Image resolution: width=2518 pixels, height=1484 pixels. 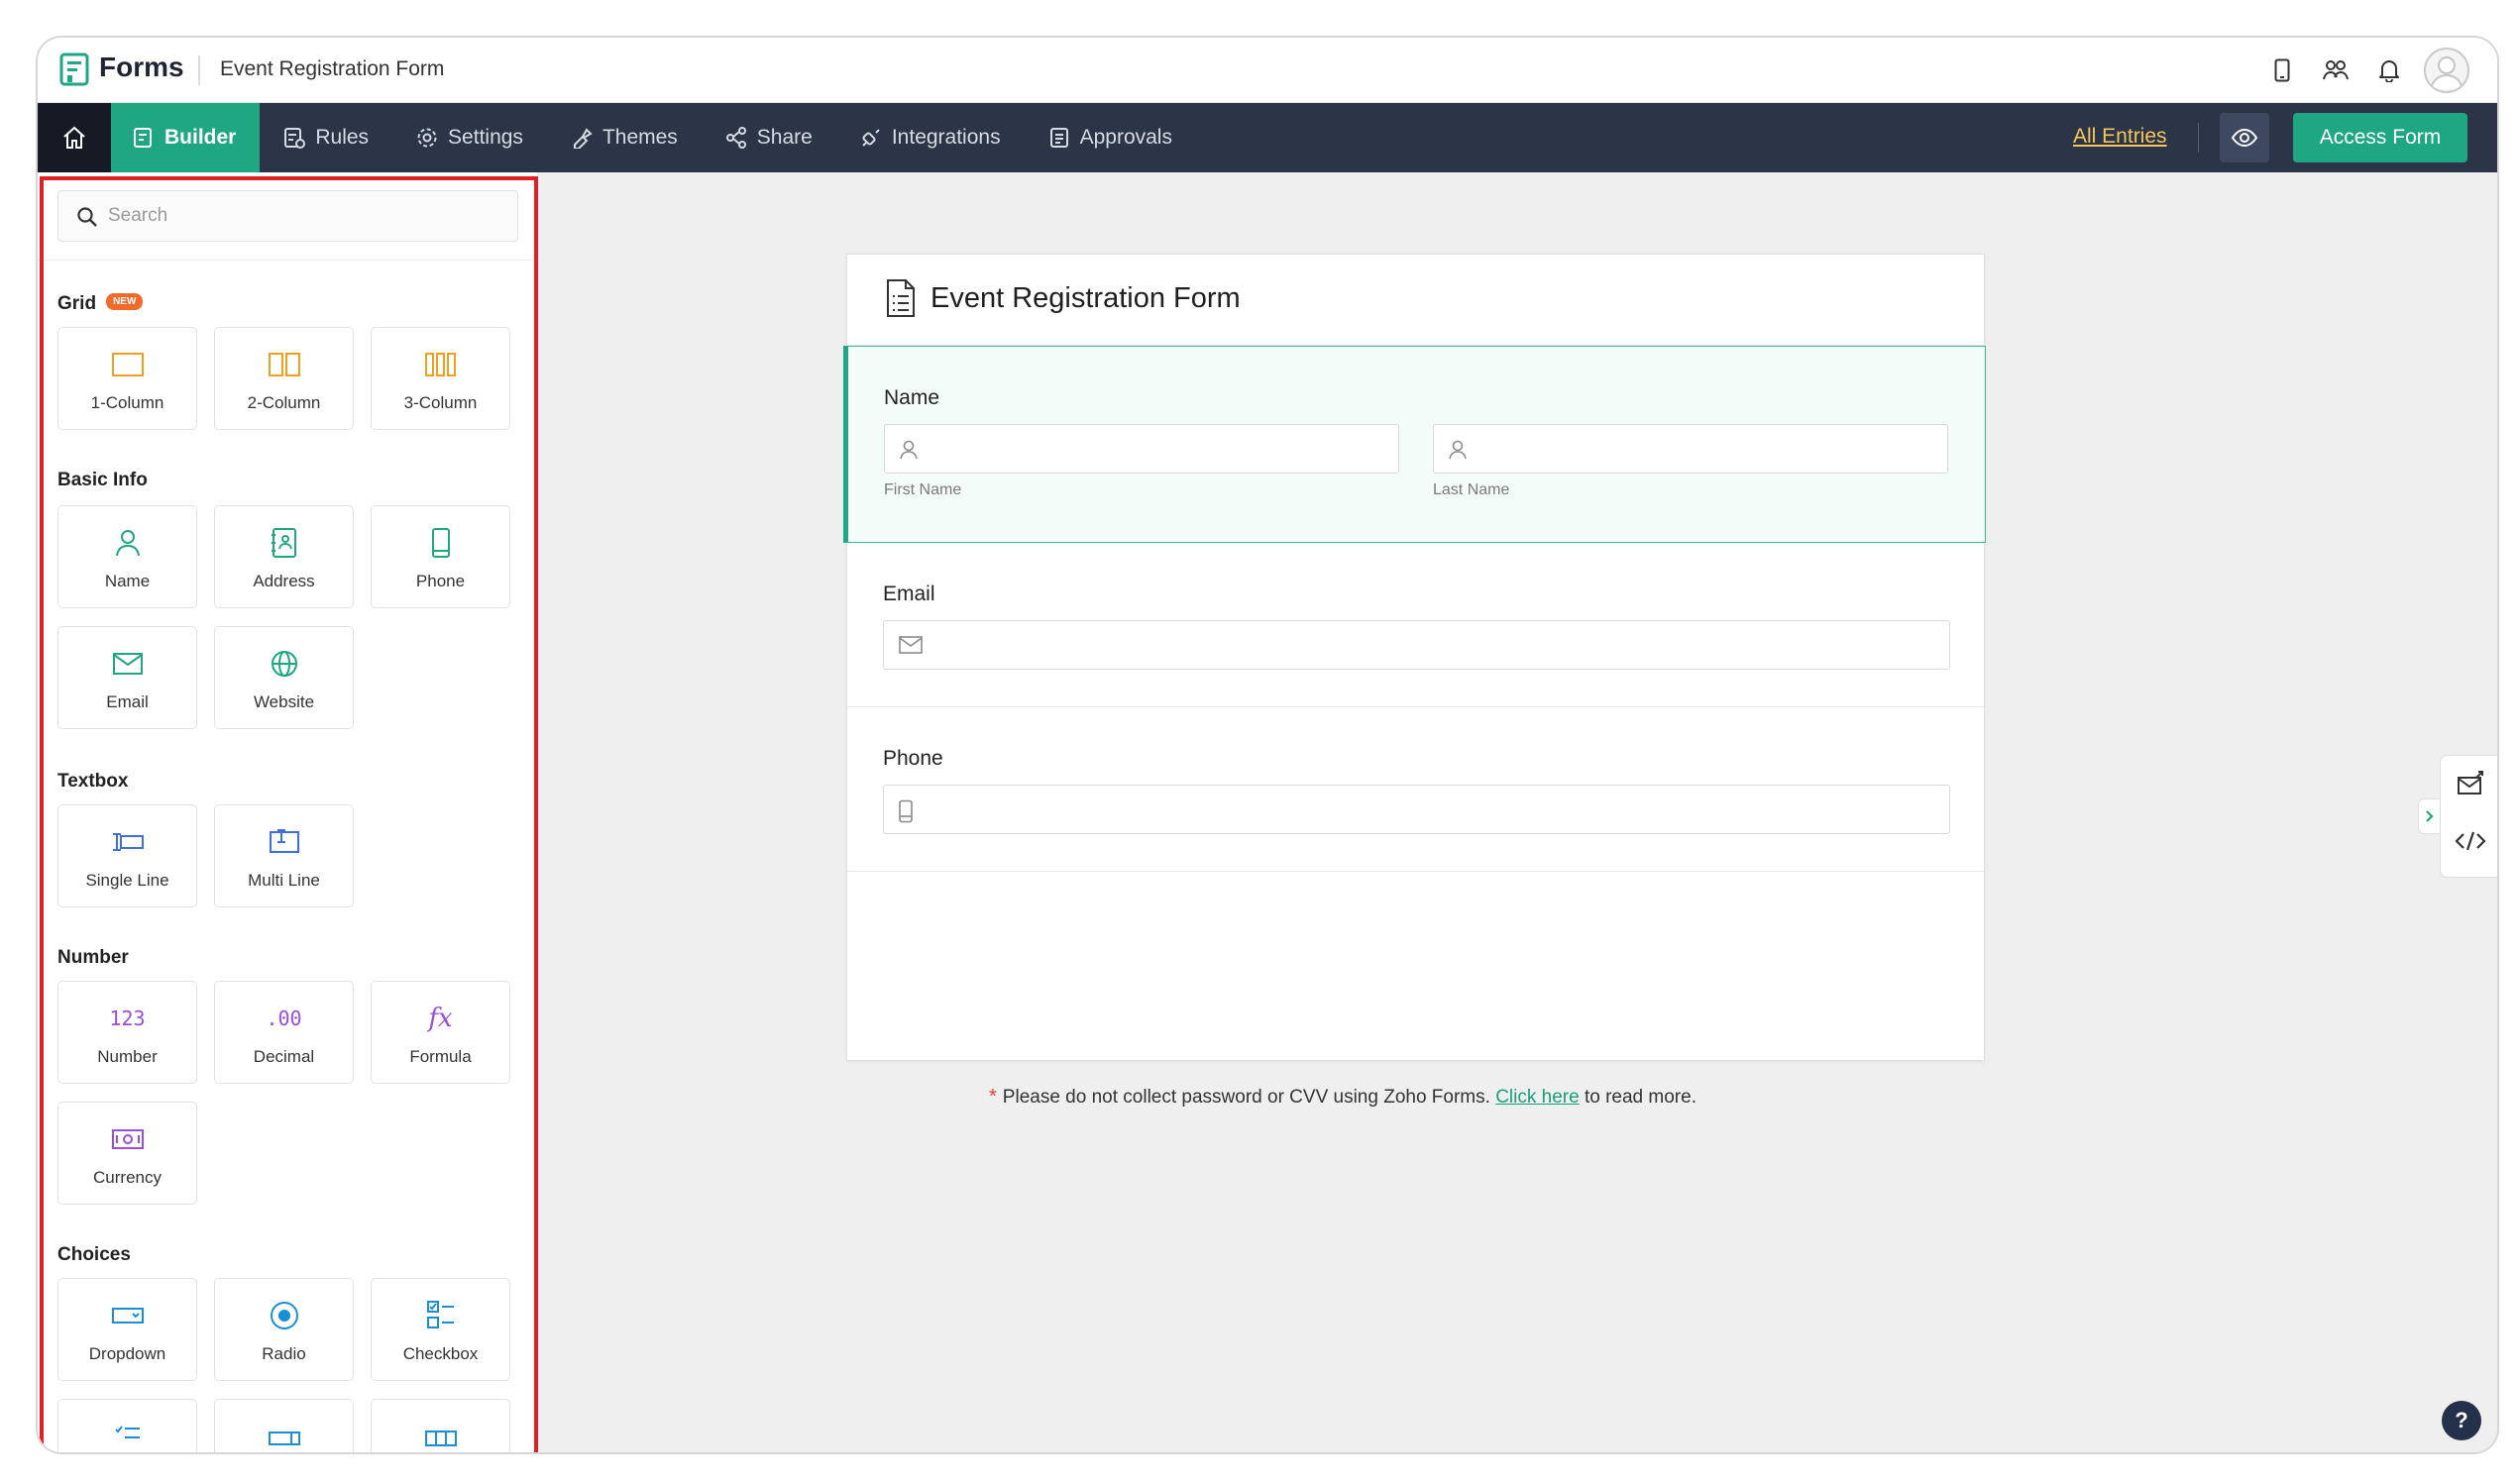 What do you see at coordinates (906, 811) in the screenshot?
I see `phone-icon` at bounding box center [906, 811].